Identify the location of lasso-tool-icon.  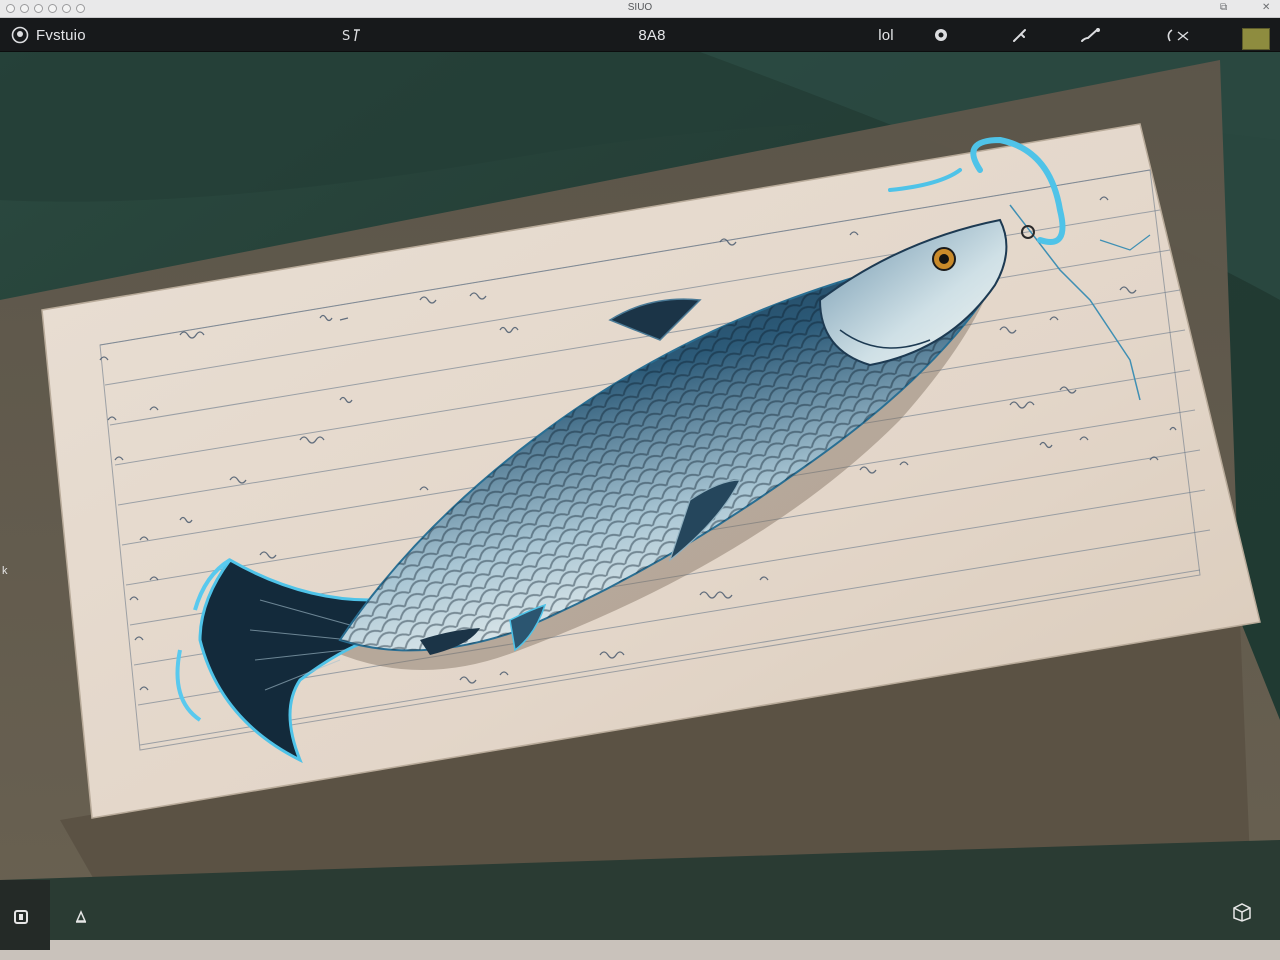
(1179, 35).